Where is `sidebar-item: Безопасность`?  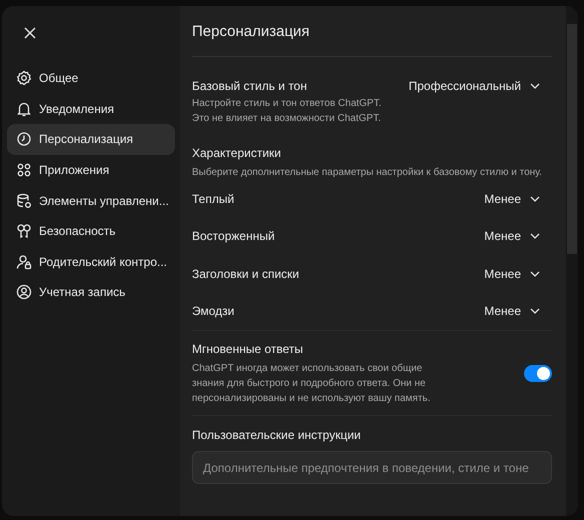 sidebar-item: Безопасность is located at coordinates (91, 231).